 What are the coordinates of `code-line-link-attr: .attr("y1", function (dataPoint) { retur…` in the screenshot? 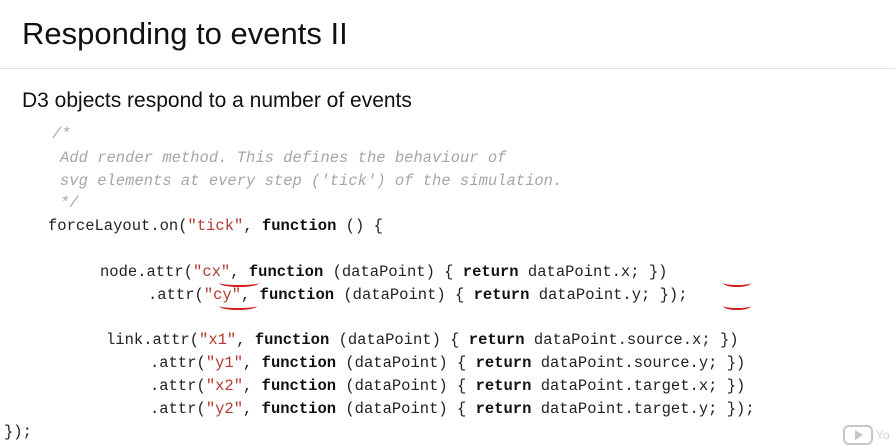 It's located at (447, 363).